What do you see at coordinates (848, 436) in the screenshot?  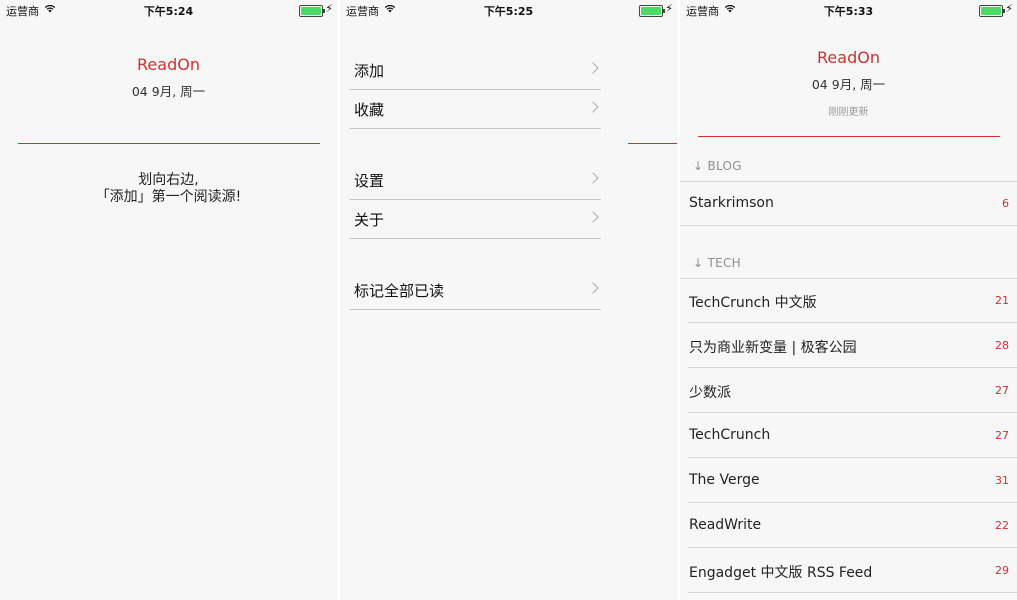 I see `feed-row: TechCrunch 27` at bounding box center [848, 436].